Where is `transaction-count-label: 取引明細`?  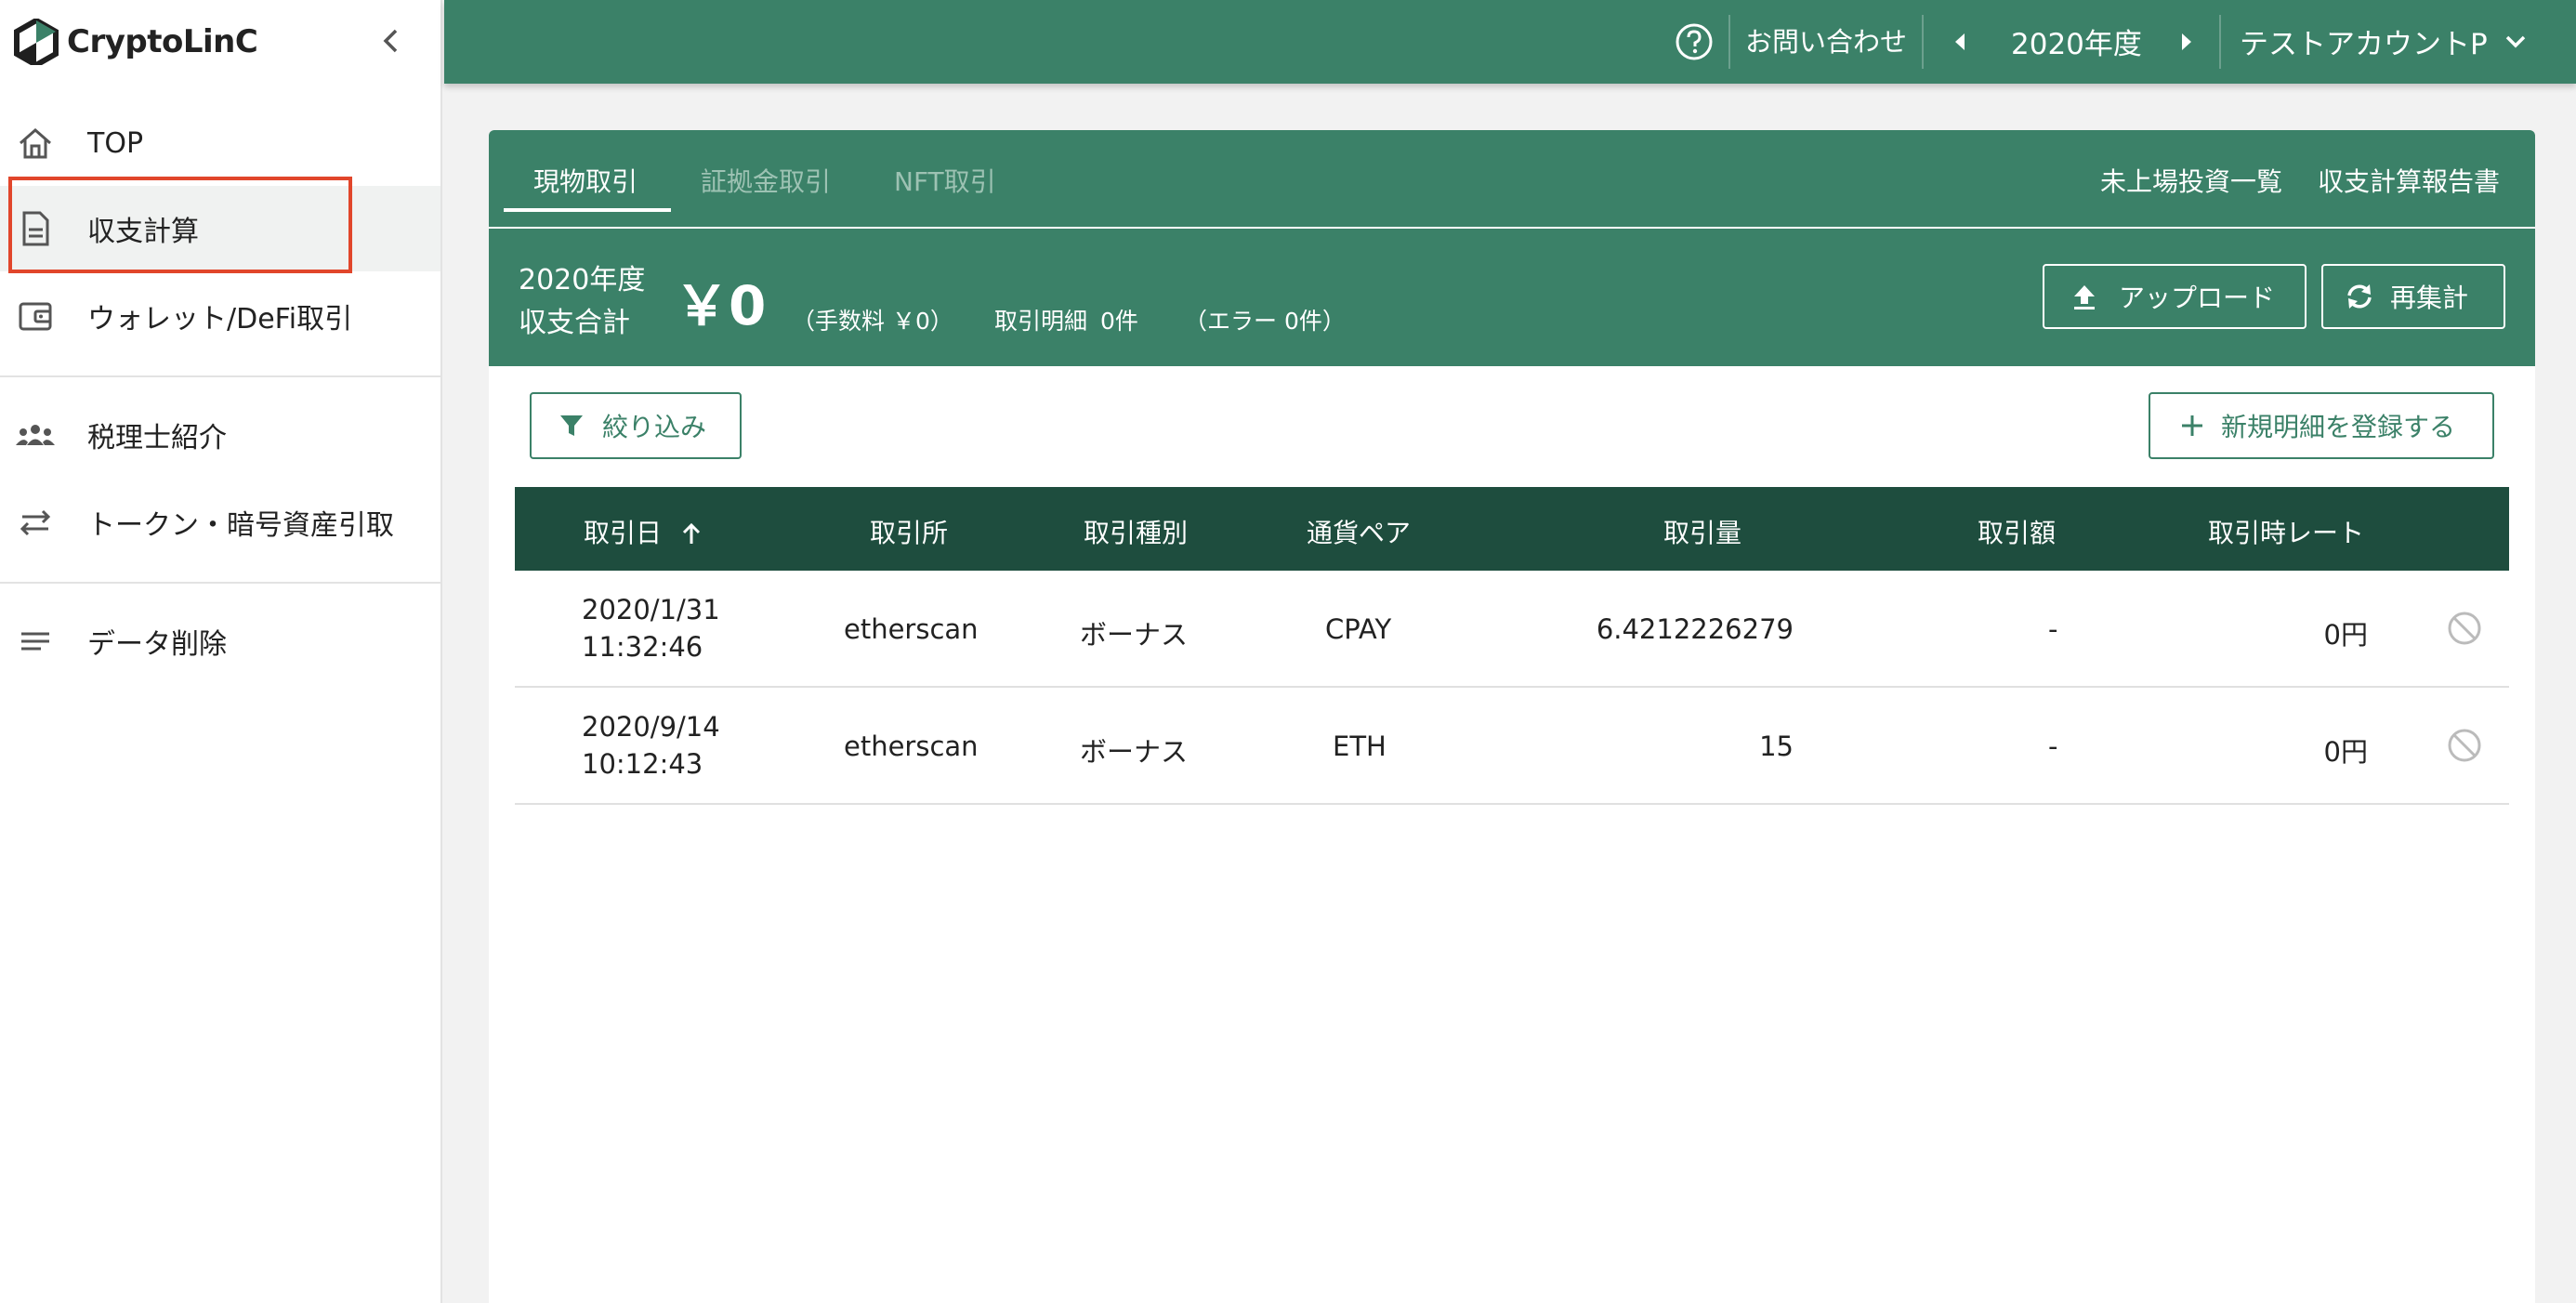
transaction-count-label: 取引明細 is located at coordinates (1041, 321).